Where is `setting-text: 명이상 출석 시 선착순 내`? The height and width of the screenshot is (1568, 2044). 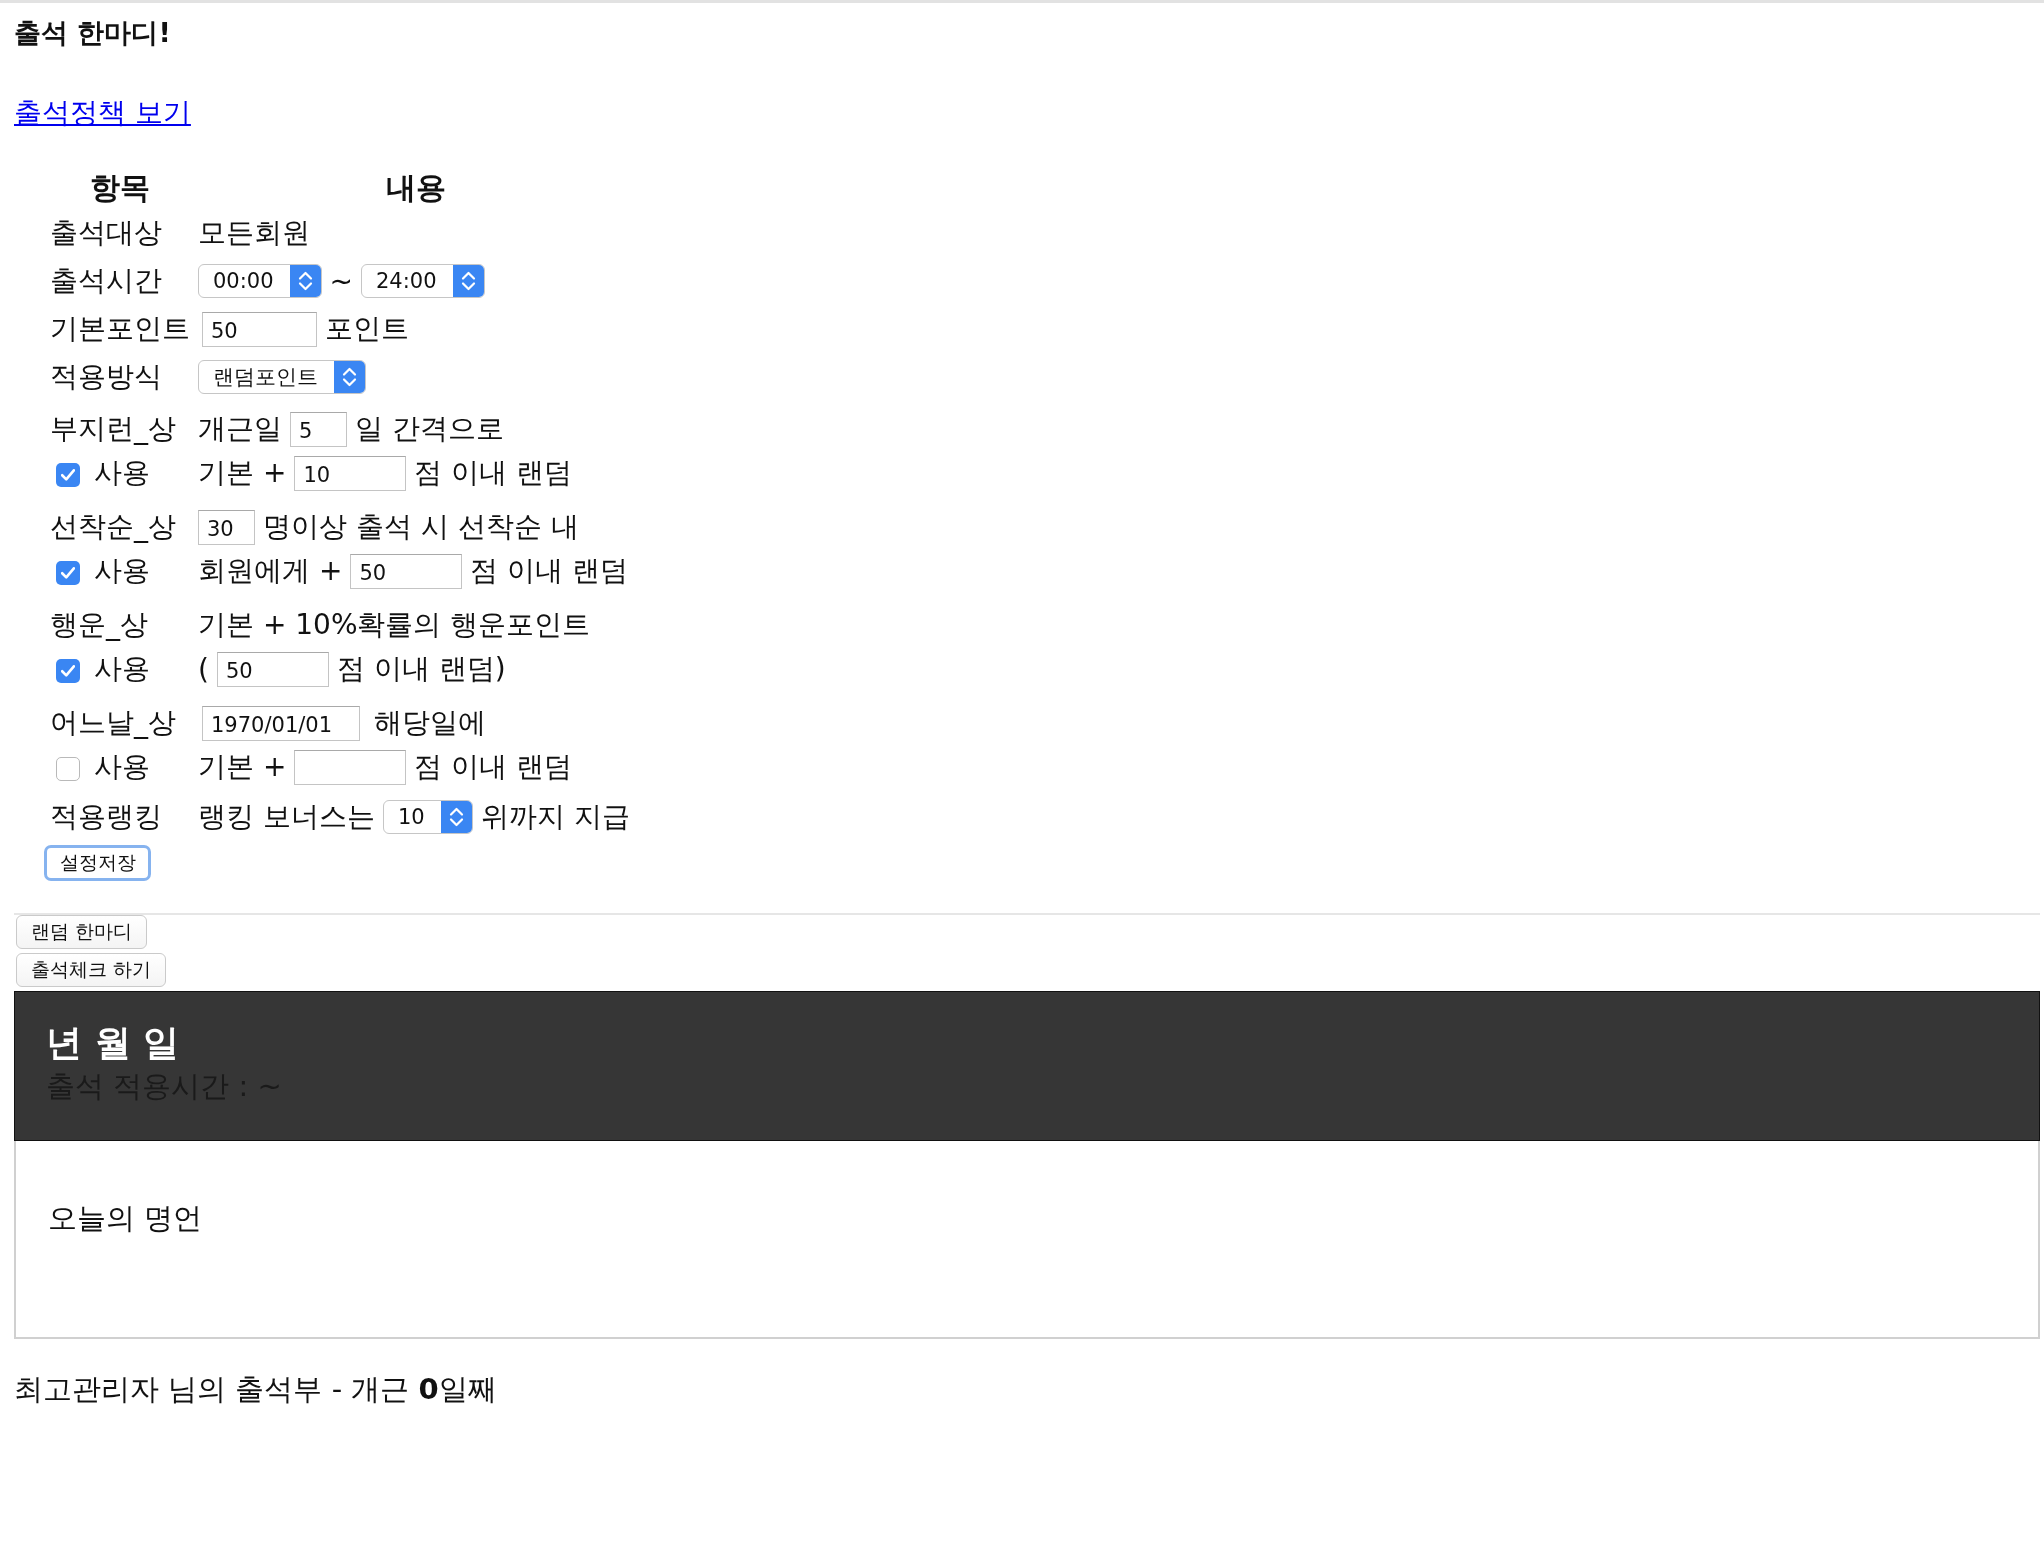 setting-text: 명이상 출석 시 선착순 내 is located at coordinates (421, 527).